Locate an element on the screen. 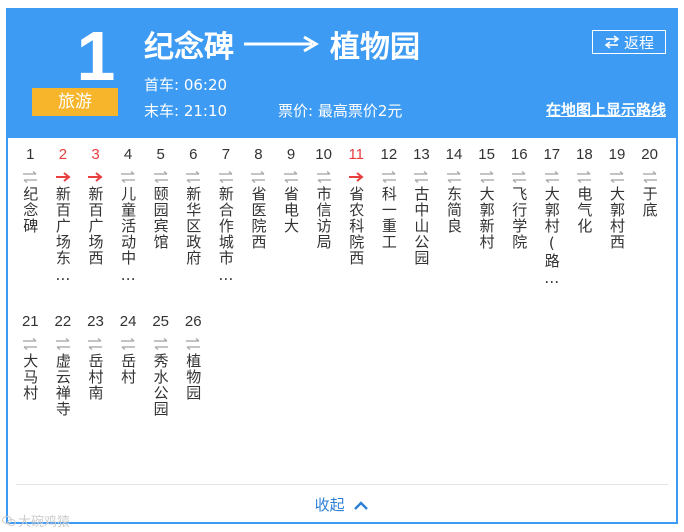  bus-stop: 12 科一重工 is located at coordinates (389, 227).